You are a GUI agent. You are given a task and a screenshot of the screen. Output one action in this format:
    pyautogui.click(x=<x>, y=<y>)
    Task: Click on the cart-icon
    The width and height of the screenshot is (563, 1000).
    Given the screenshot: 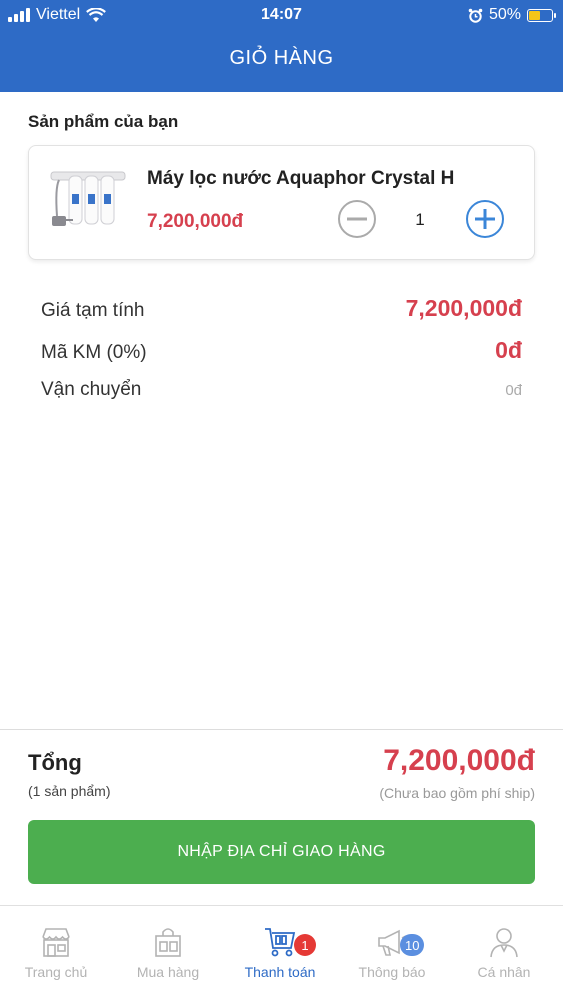 What is the action you would take?
    pyautogui.click(x=280, y=942)
    